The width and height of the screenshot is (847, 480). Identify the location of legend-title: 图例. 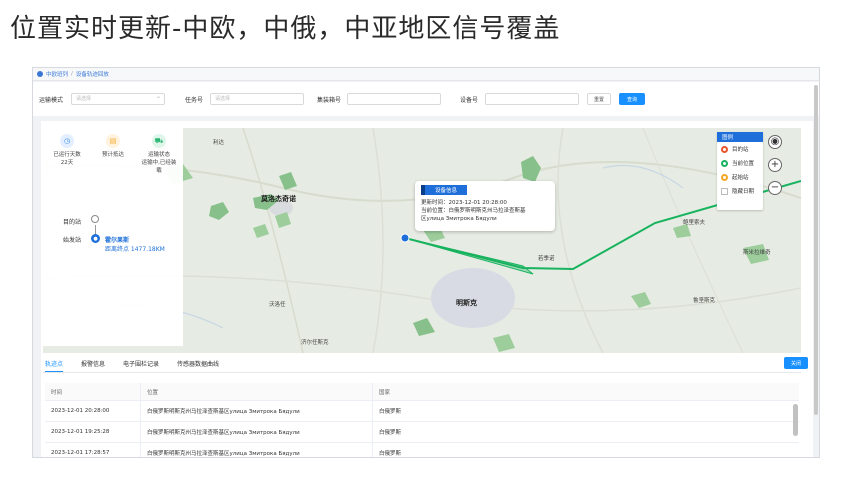
(740, 137).